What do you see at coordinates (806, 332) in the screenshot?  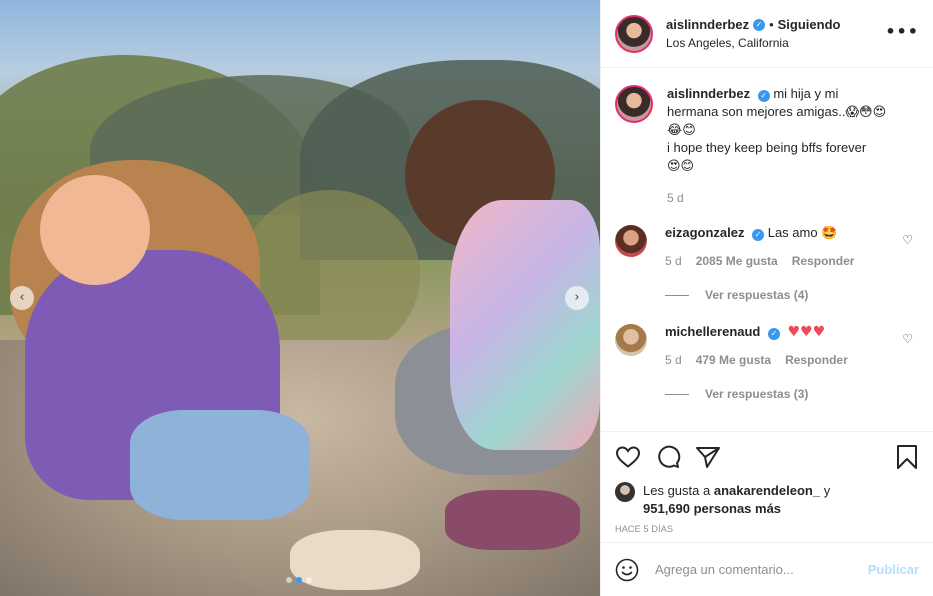 I see `comment-text: ♥♥♥` at bounding box center [806, 332].